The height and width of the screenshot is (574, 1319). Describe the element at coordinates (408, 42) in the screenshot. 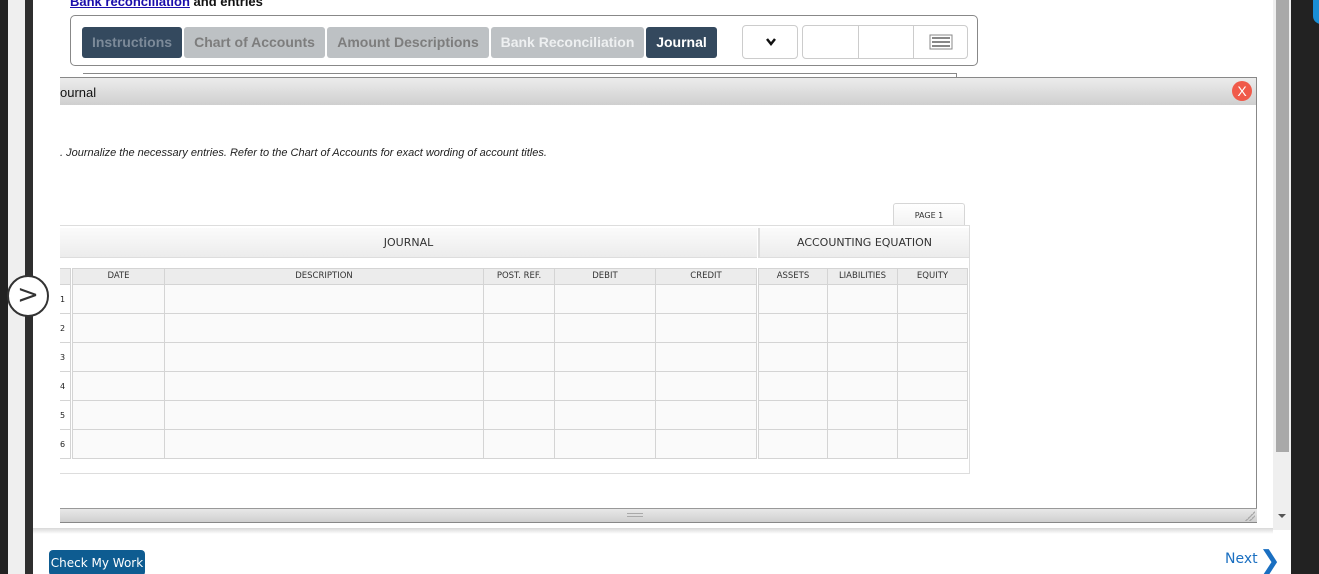

I see `tab-amount-descriptions: Amount Descriptions` at that location.